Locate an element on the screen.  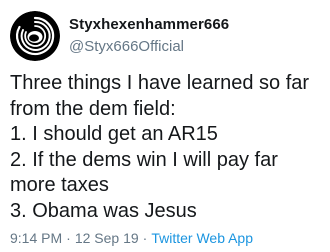
display-name: Styxhexenhammer666 is located at coordinates (149, 24).